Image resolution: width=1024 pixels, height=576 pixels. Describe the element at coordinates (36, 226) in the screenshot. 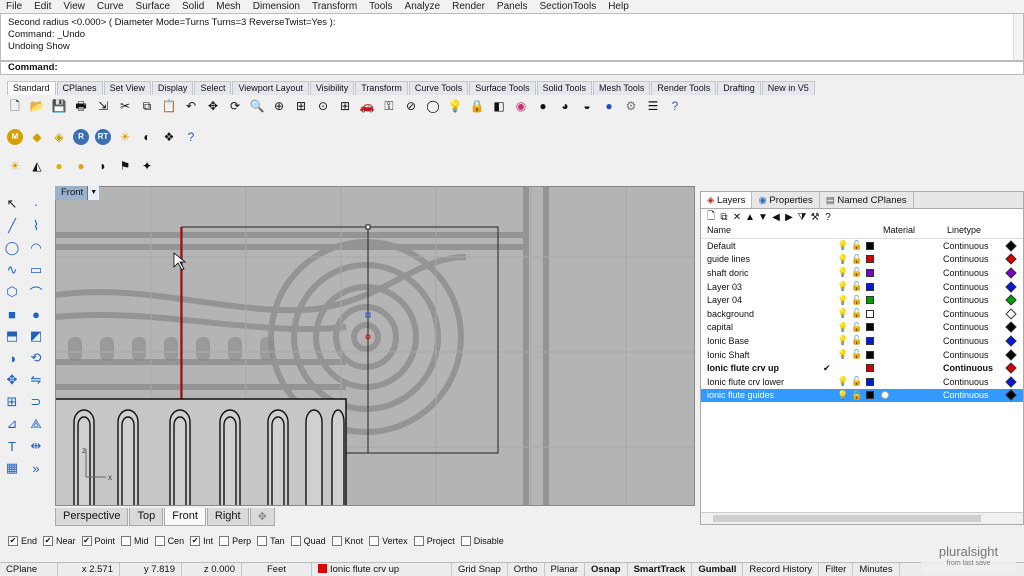

I see `polyline-tool: ⌇` at that location.